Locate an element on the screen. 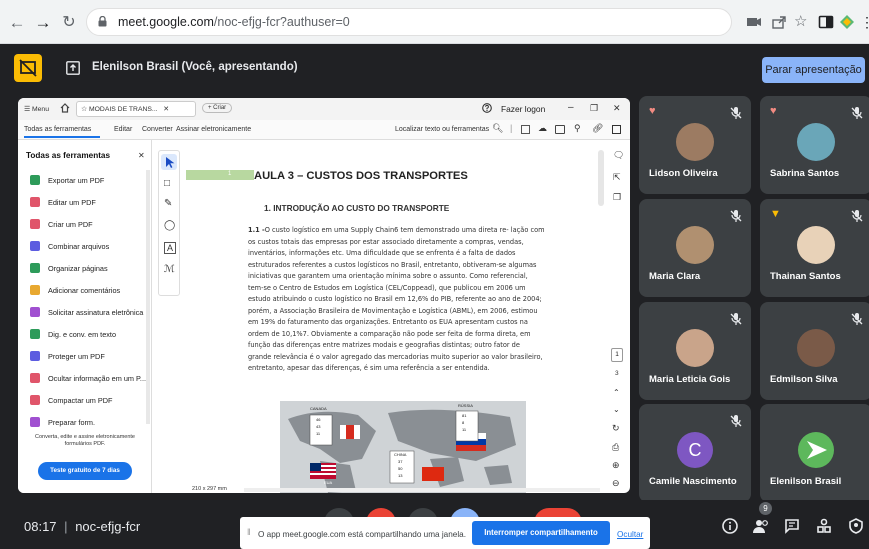  clock: 08:17 is located at coordinates (40, 526).